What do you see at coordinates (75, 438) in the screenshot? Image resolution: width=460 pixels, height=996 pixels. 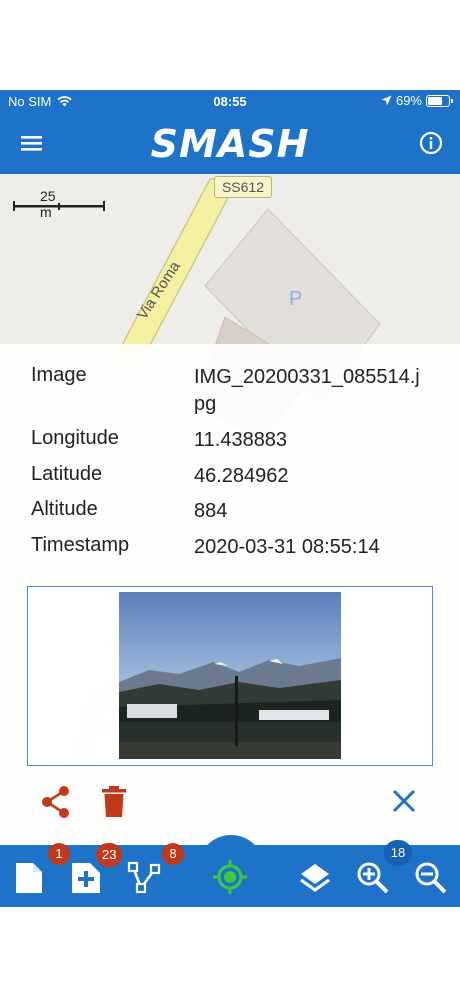 I see `info-key: Longitude` at bounding box center [75, 438].